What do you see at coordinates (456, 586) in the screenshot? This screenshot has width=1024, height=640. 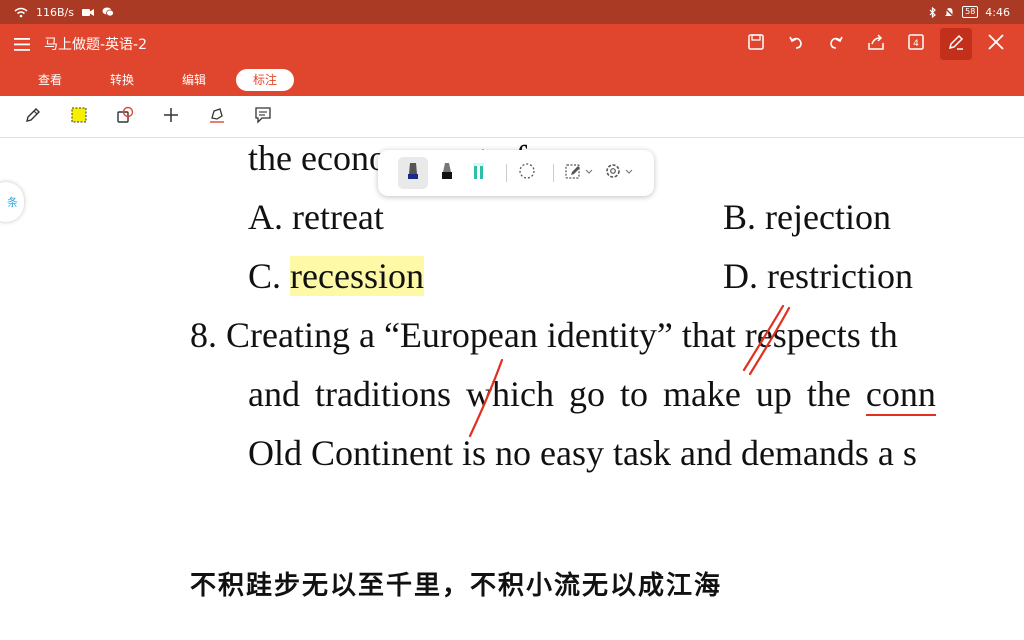 I see `motto-text: 不积跬步无以至千里，不积小流无以成江海` at bounding box center [456, 586].